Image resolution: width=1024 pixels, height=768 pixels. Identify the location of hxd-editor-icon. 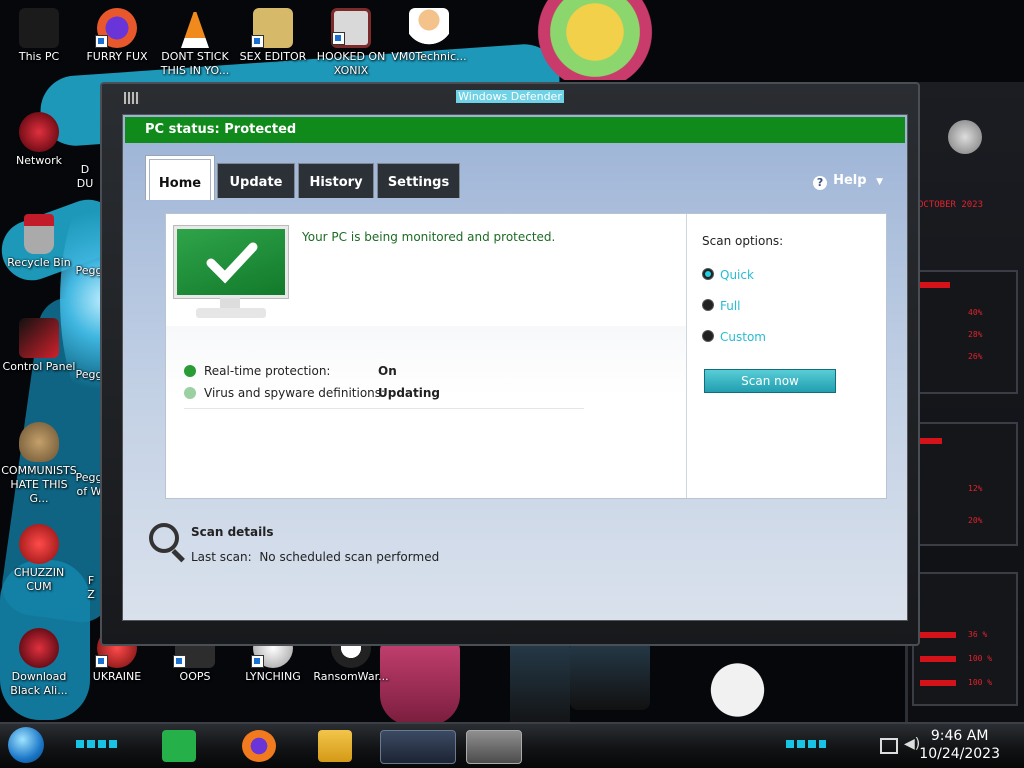
(272, 28).